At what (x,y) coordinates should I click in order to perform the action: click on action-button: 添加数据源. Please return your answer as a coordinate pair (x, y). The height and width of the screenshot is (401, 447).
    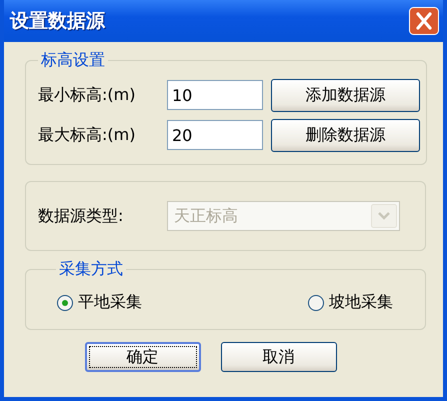
    Looking at the image, I should click on (345, 95).